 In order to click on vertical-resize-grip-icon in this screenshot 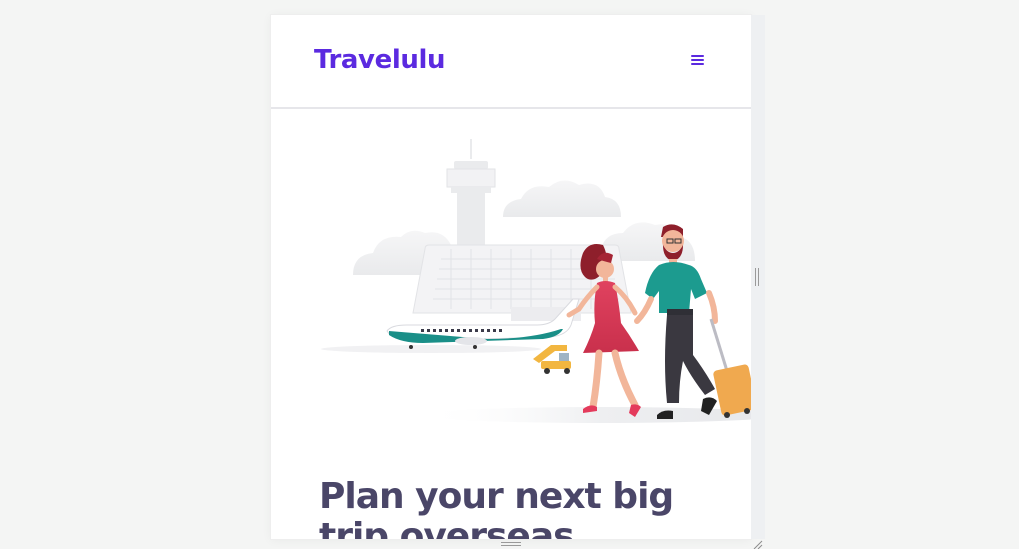, I will do `click(758, 277)`.